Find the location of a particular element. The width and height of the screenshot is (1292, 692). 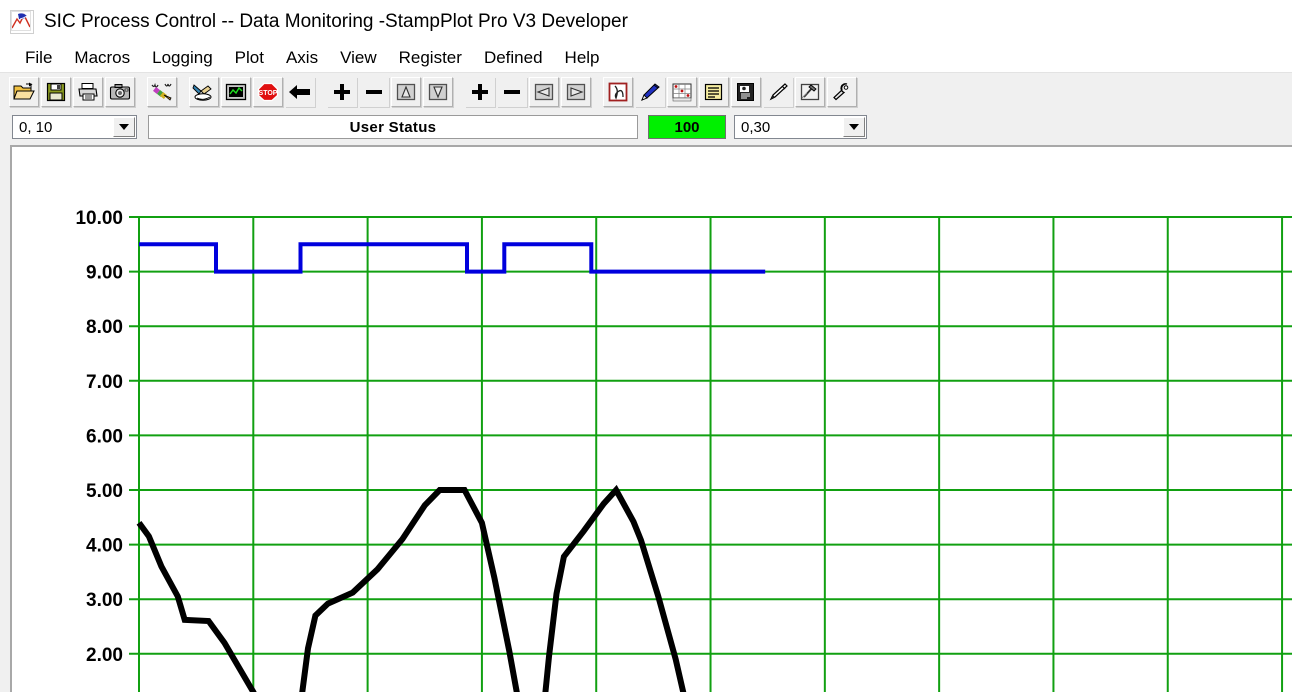

y-zoom-in-button is located at coordinates (342, 91).